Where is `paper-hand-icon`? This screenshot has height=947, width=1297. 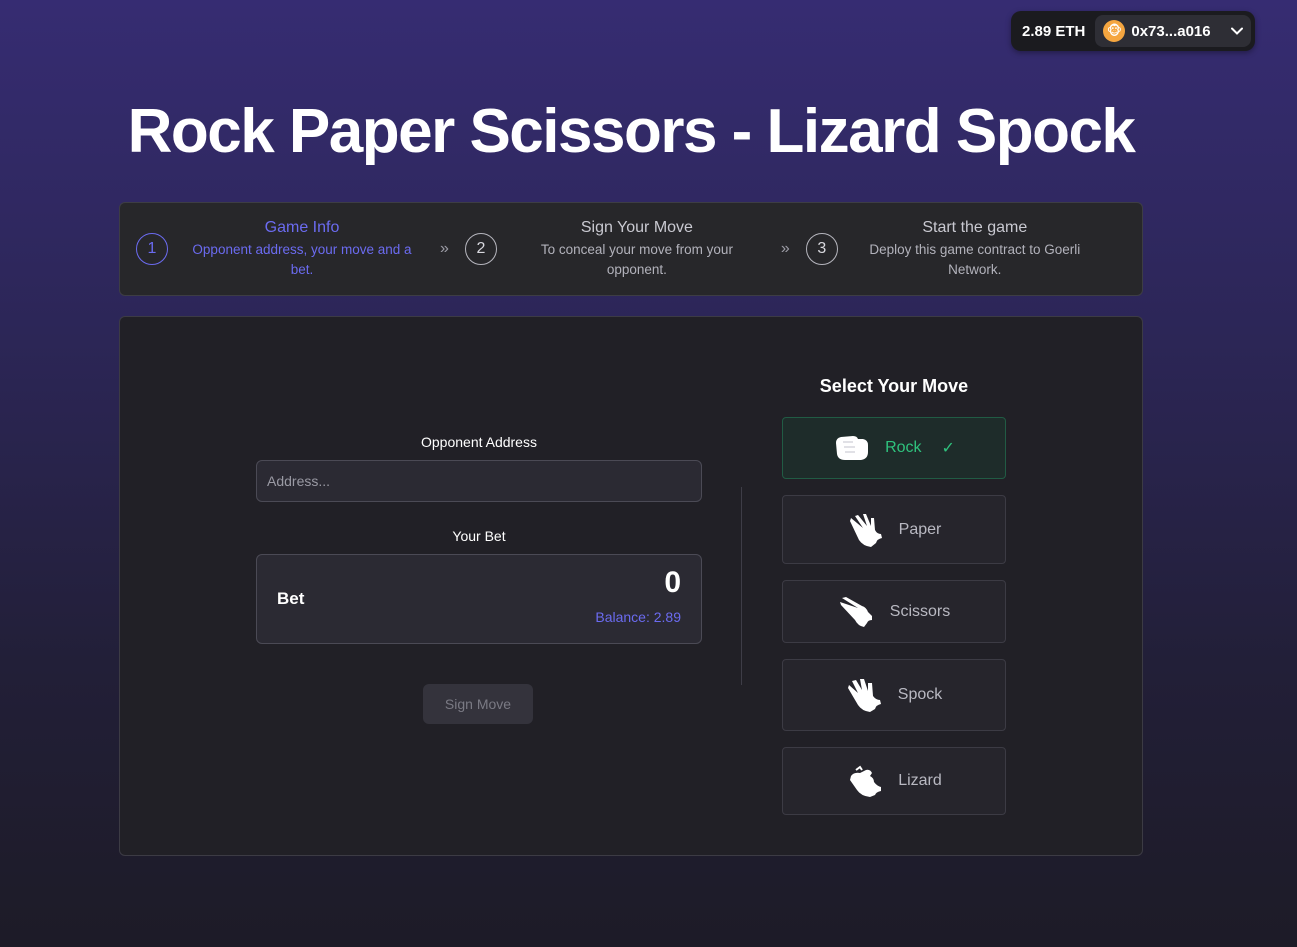 paper-hand-icon is located at coordinates (866, 530).